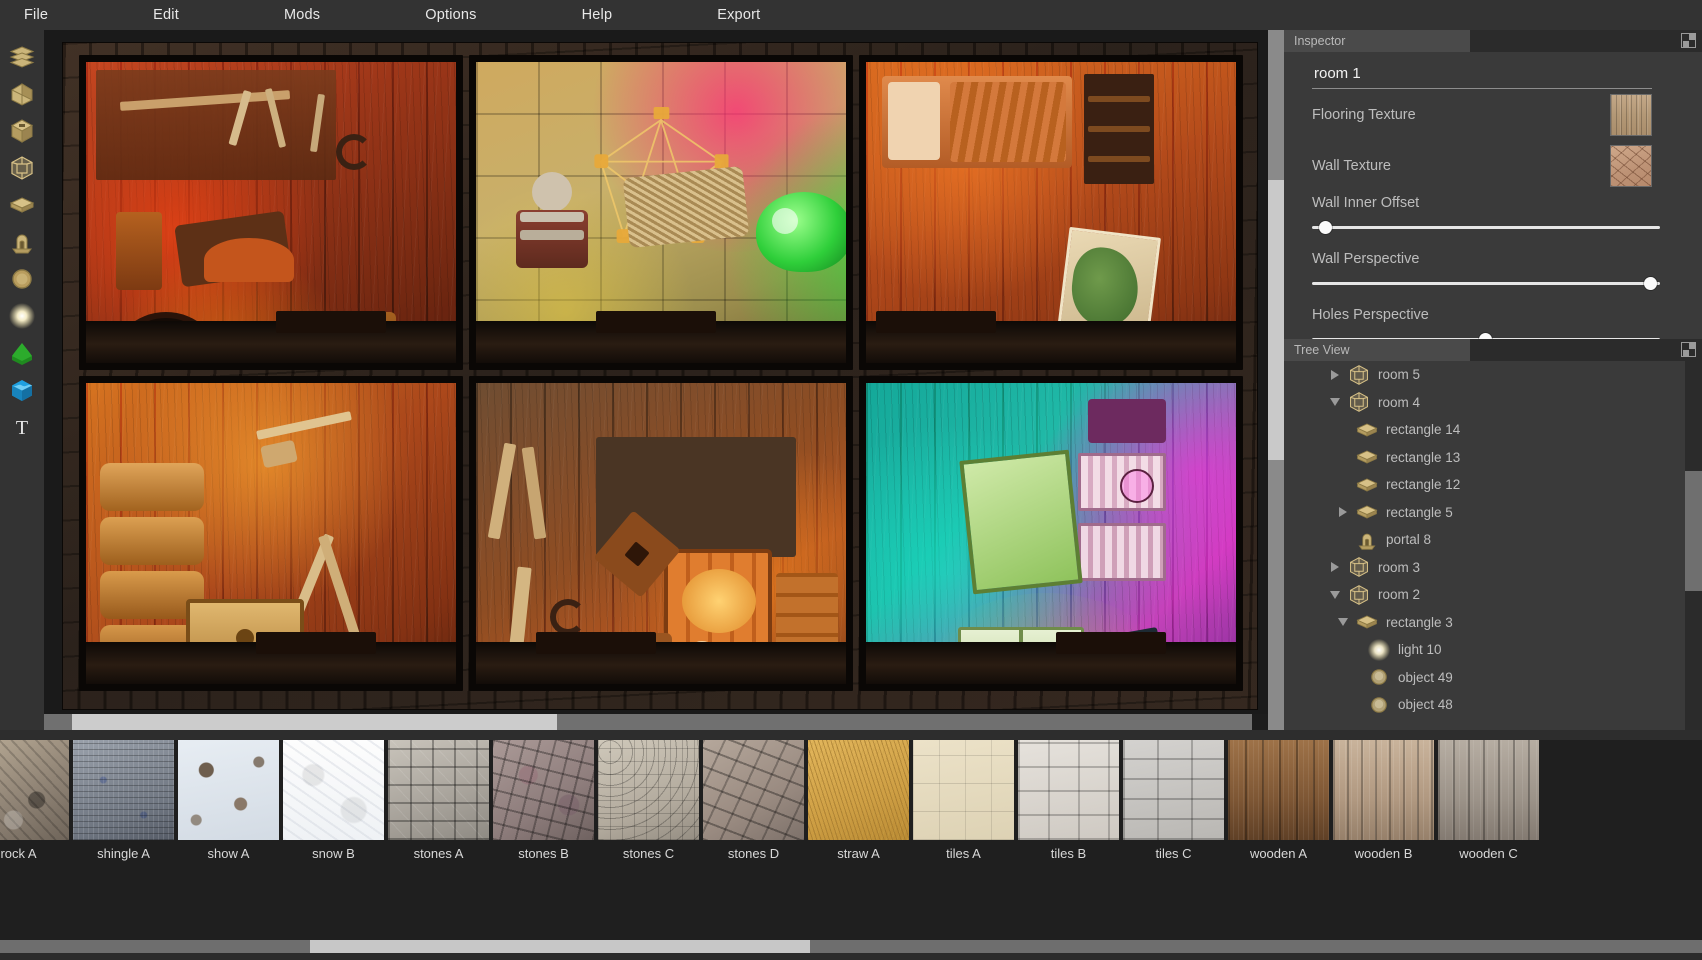 This screenshot has height=960, width=1702. I want to click on slider-label: Holes Perspective, so click(1370, 315).